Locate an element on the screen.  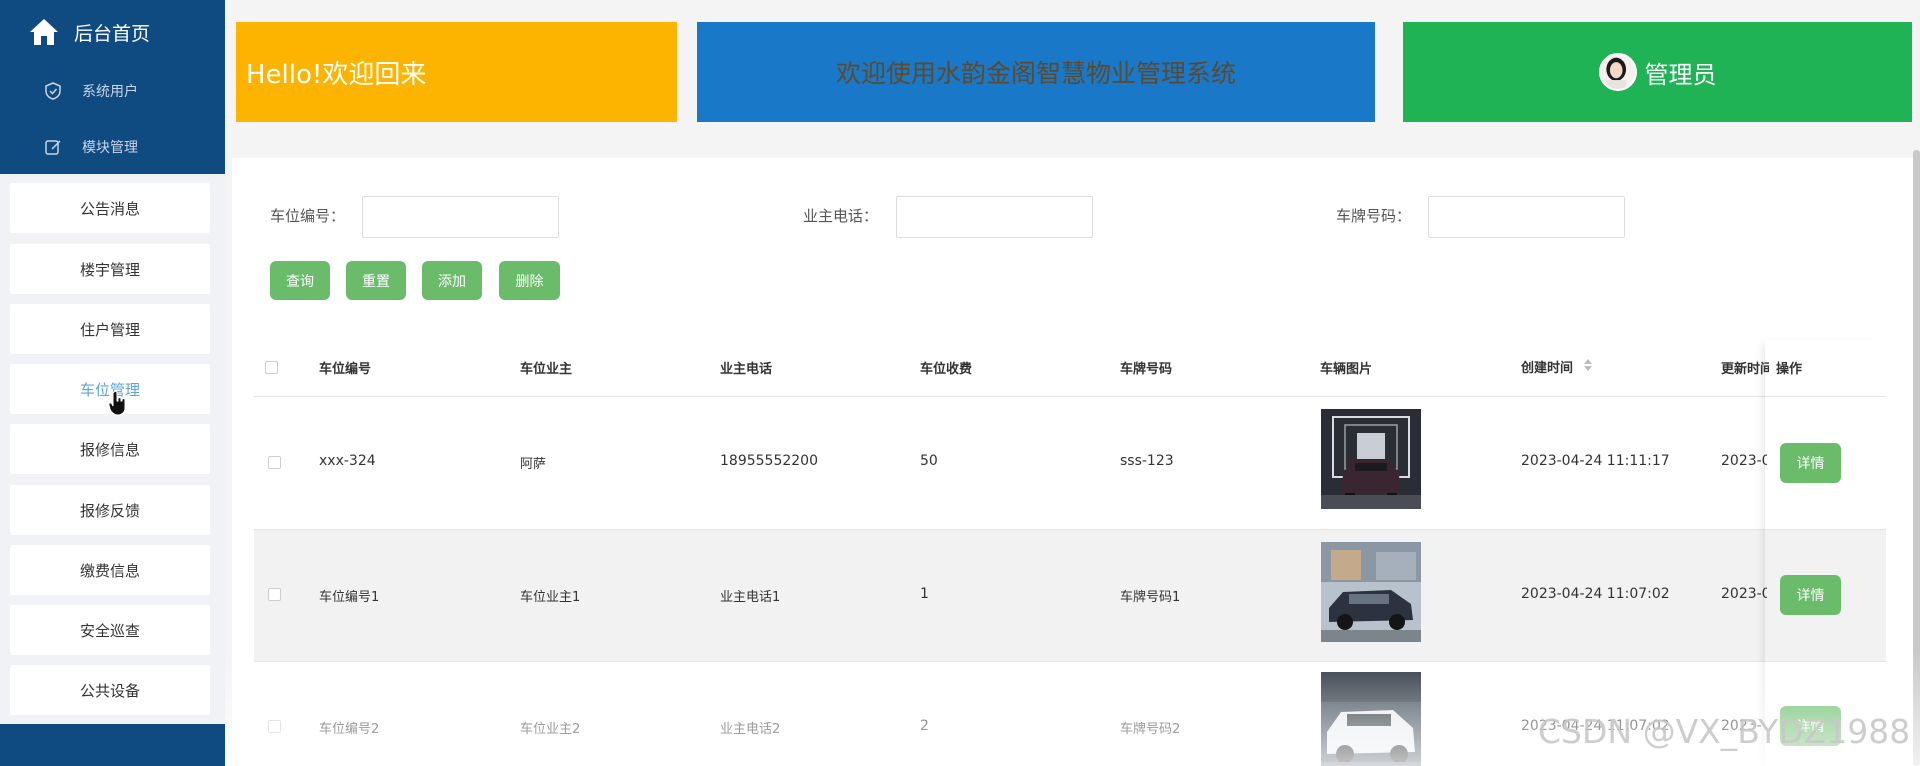
delete-button: 删除 is located at coordinates (529, 280).